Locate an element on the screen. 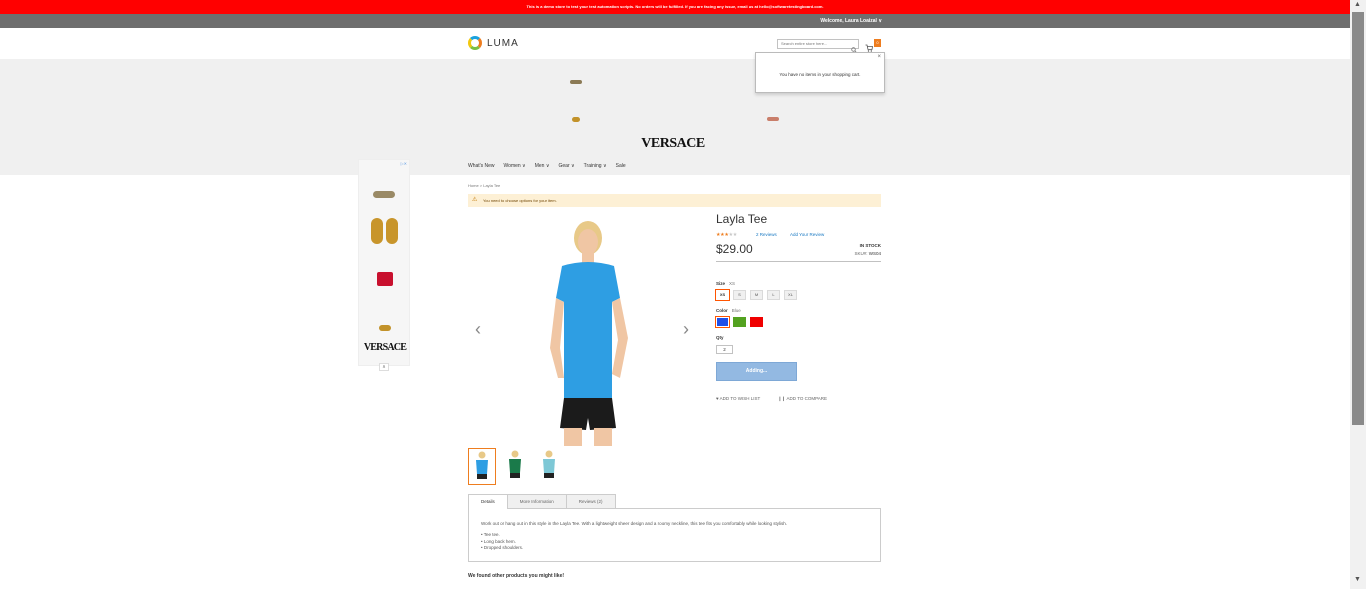 This screenshot has height=589, width=1366. banner-sneaker-image is located at coordinates (576, 82).